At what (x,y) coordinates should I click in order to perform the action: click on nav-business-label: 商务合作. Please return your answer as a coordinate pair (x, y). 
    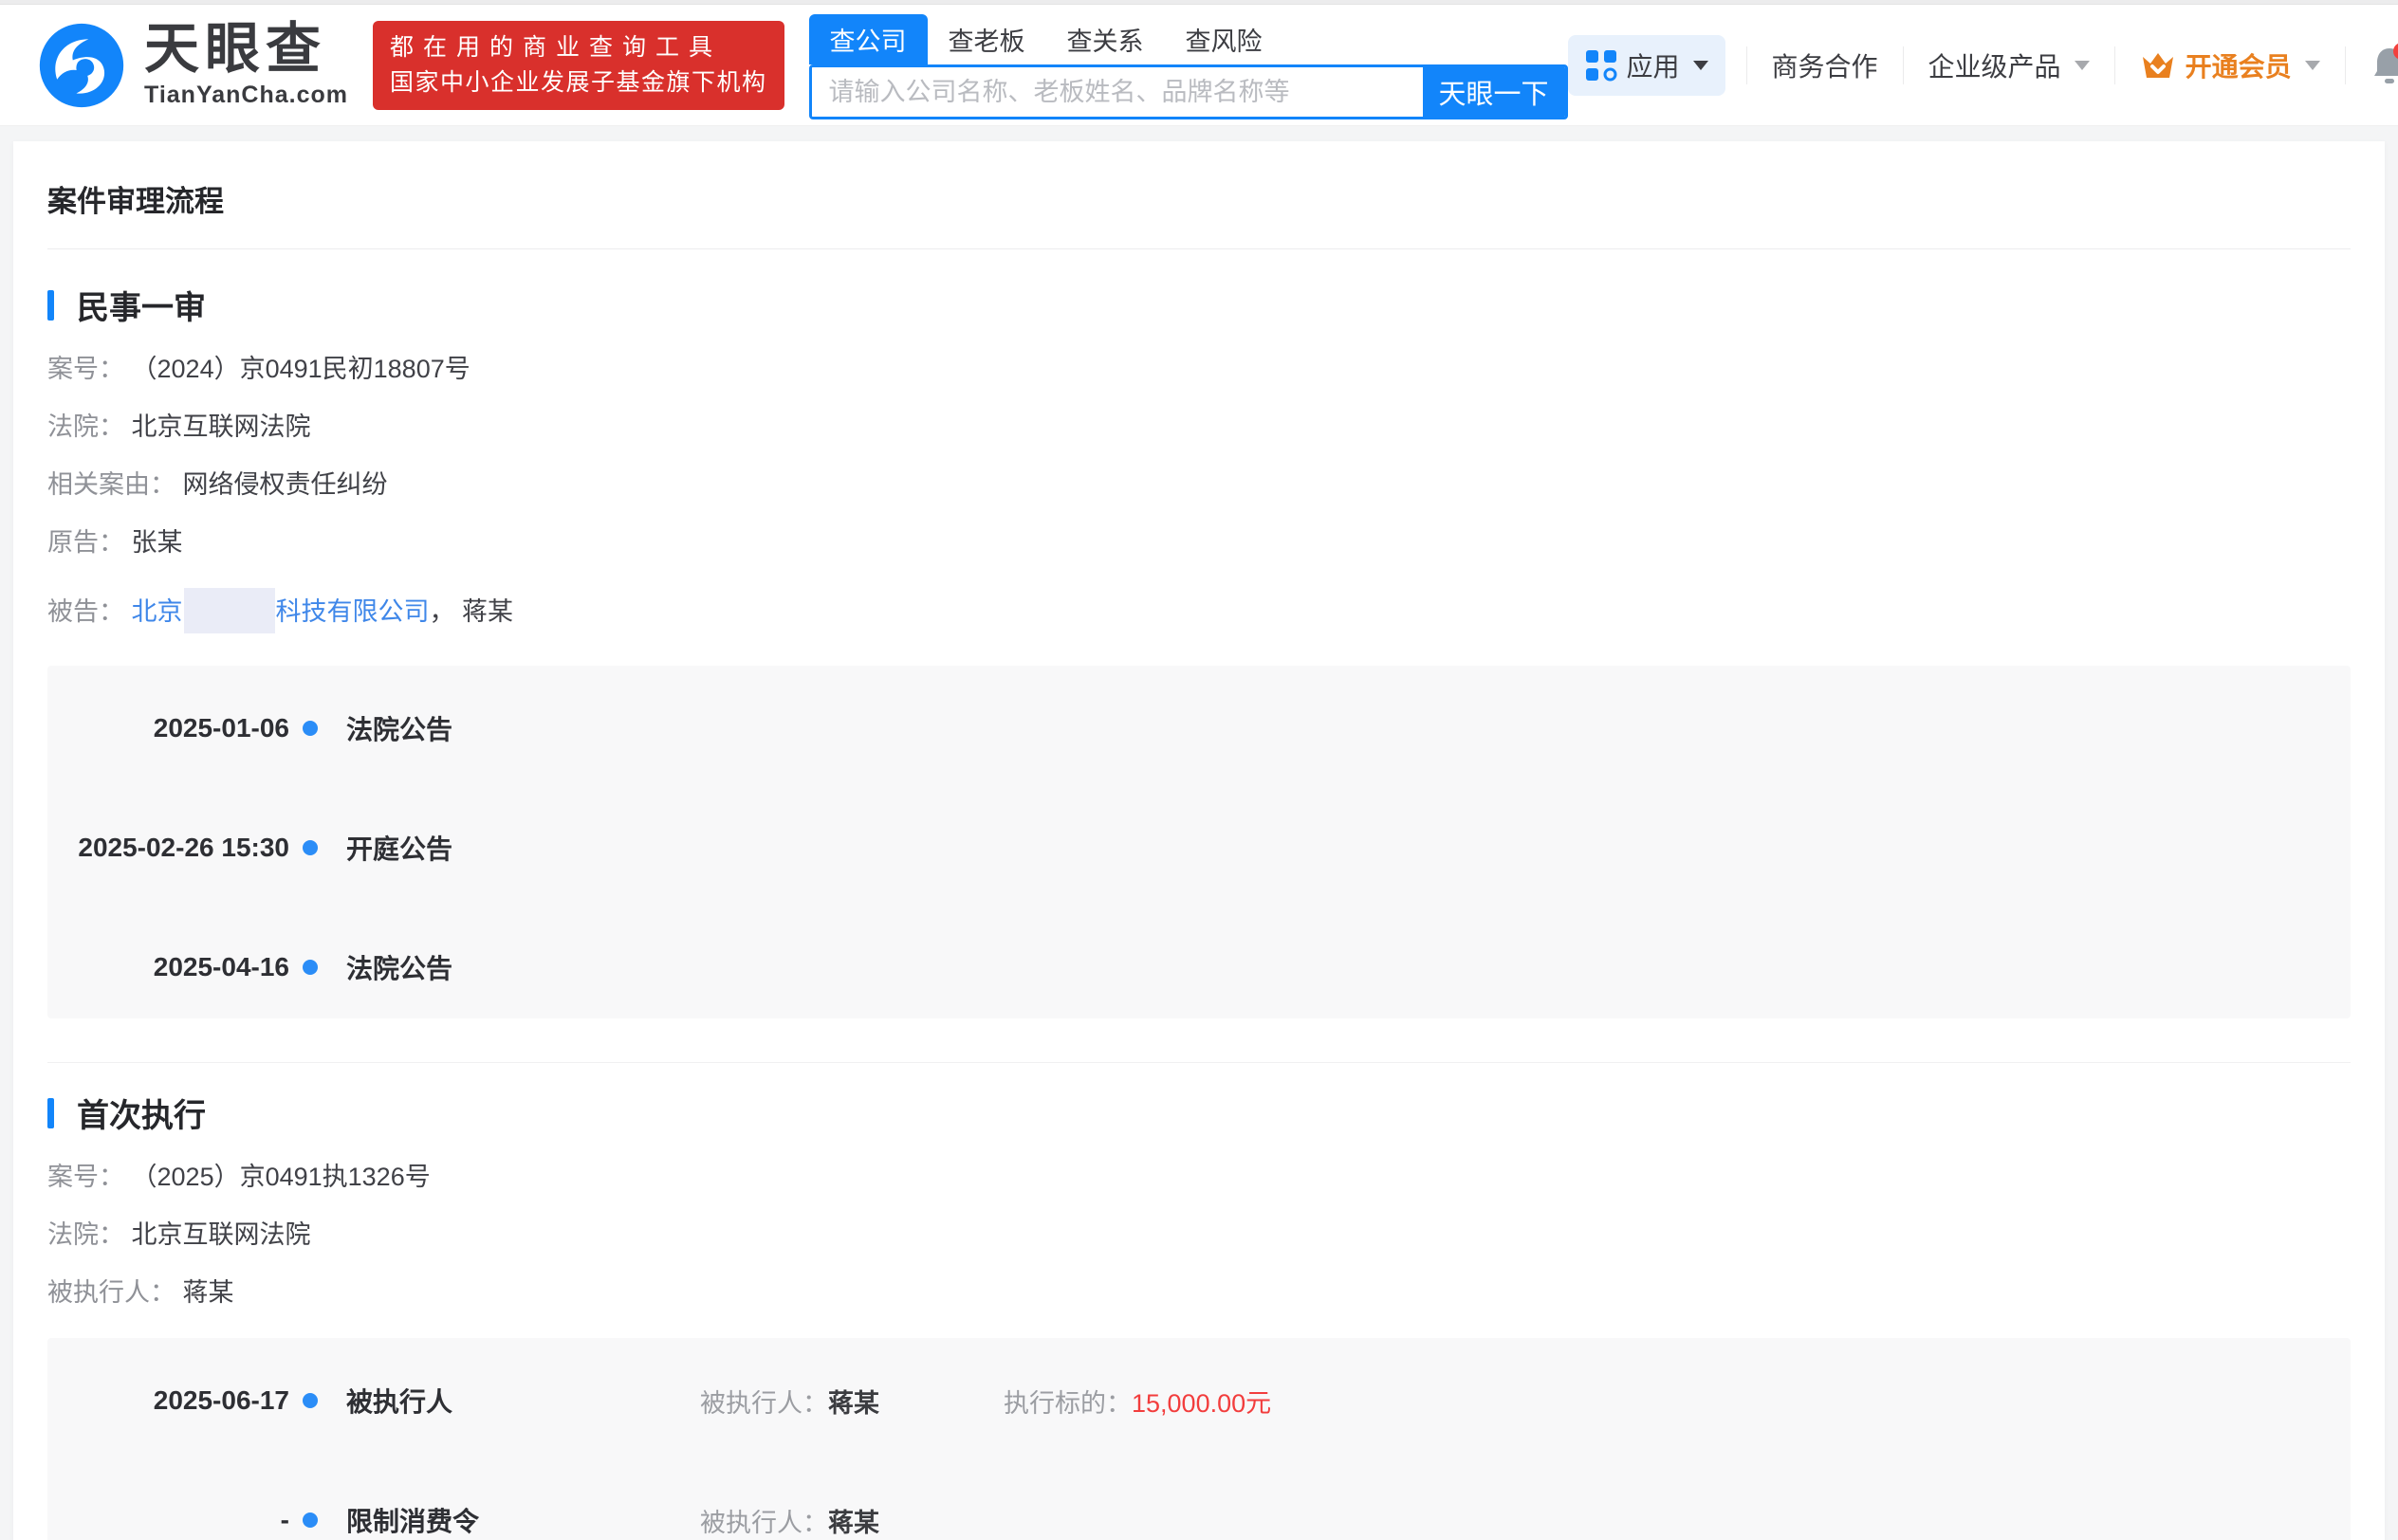
    Looking at the image, I should click on (1824, 66).